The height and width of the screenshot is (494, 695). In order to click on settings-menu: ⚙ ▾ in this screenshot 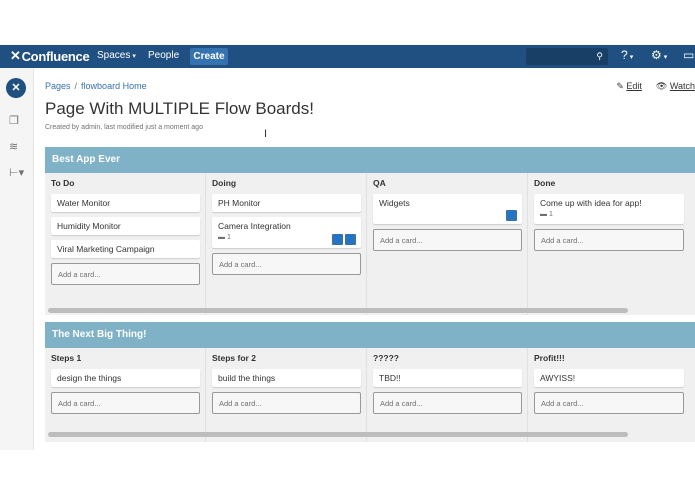, I will do `click(659, 55)`.